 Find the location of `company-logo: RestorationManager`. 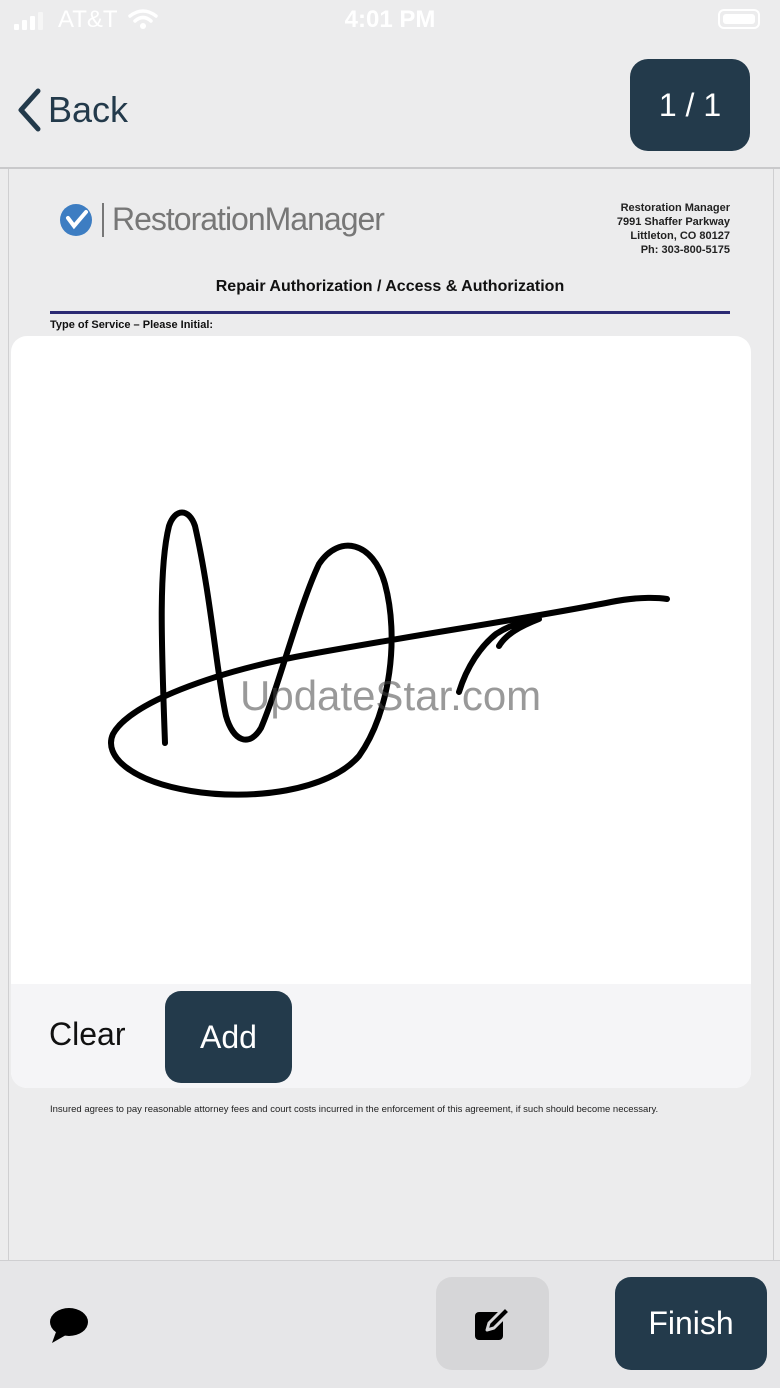

company-logo: RestorationManager is located at coordinates (222, 219).